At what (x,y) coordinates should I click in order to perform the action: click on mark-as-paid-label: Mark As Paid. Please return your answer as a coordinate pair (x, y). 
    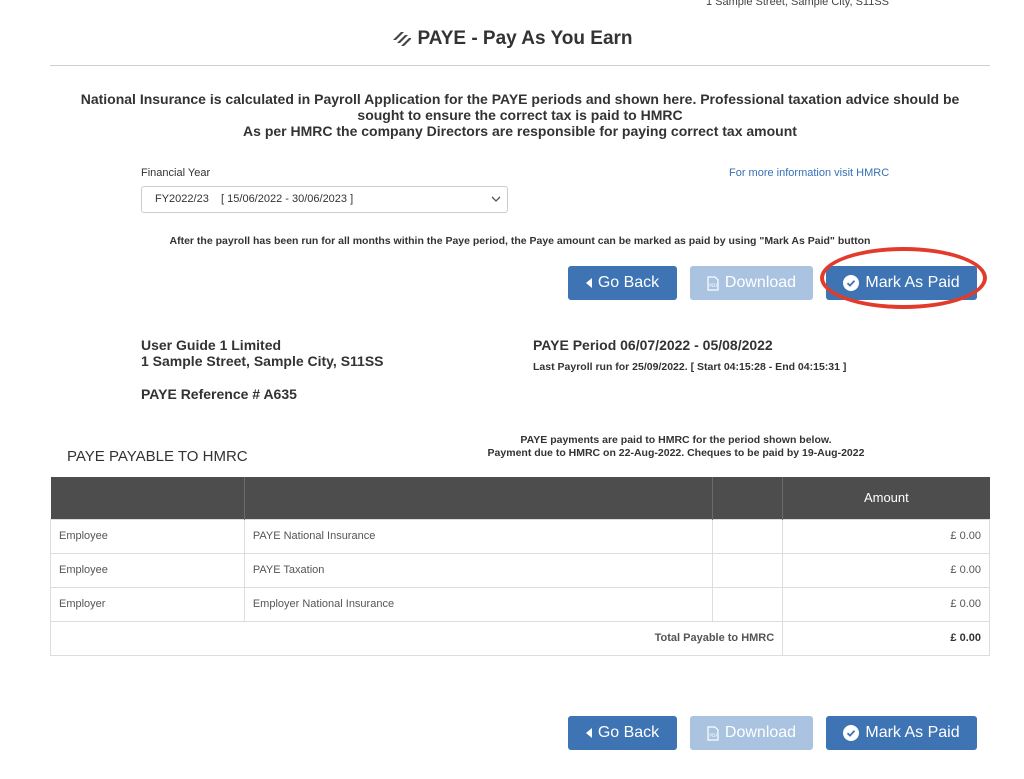
    Looking at the image, I should click on (912, 732).